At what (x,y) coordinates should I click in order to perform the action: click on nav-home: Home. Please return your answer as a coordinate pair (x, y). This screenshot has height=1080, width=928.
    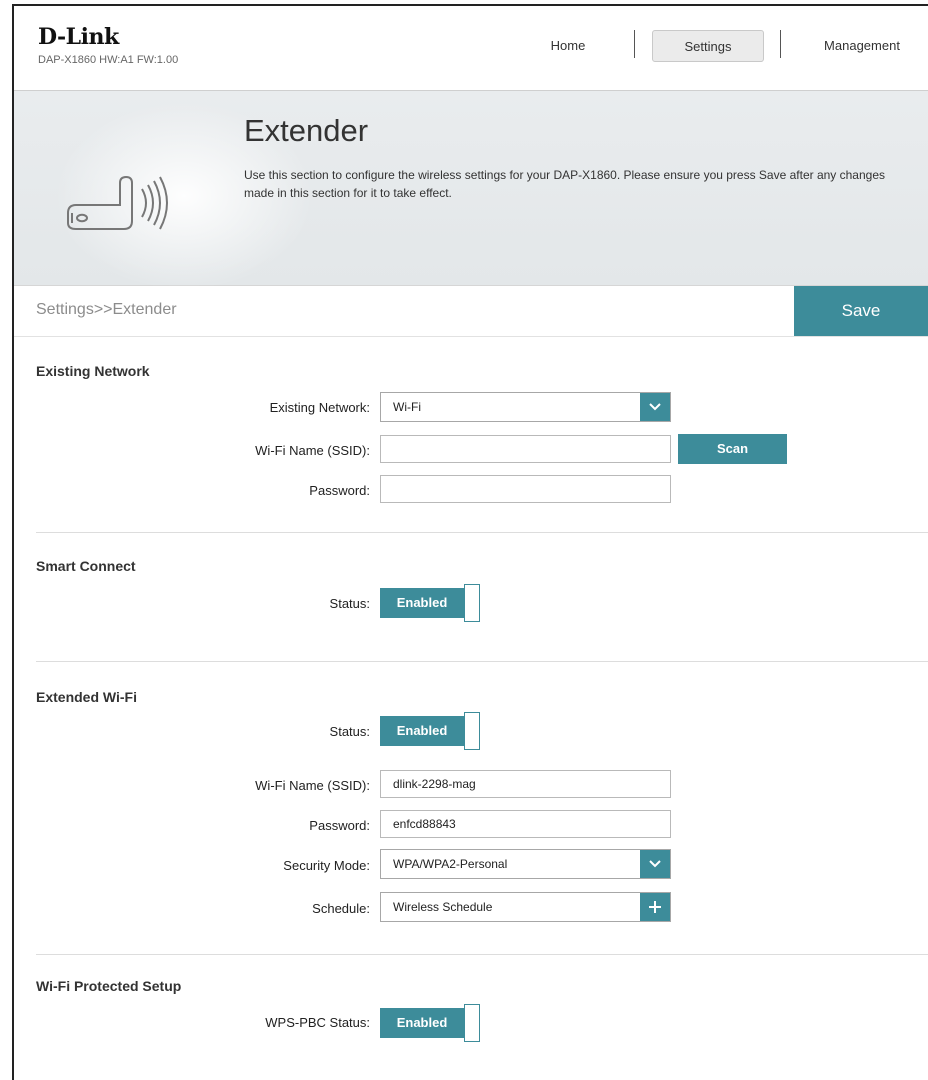
    Looking at the image, I should click on (568, 46).